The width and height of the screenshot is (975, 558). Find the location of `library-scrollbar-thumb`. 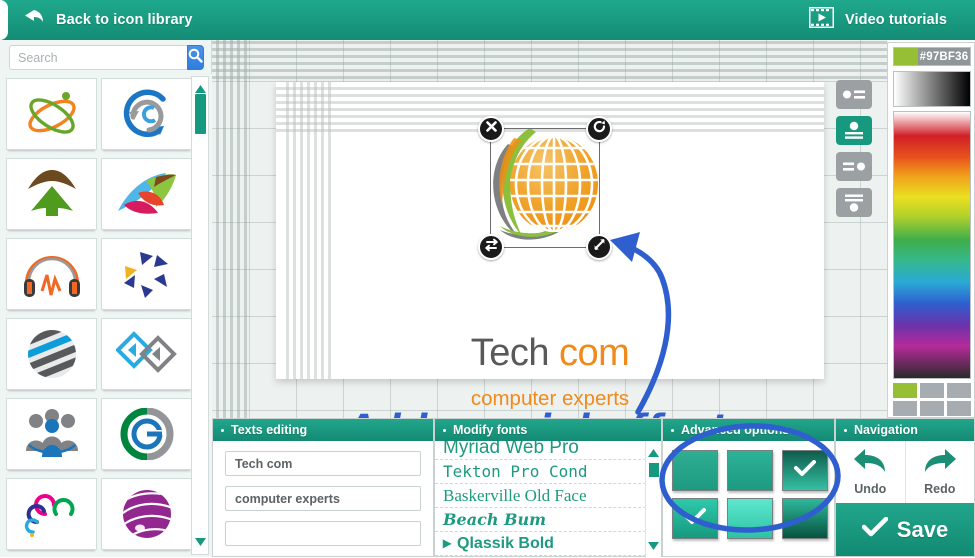

library-scrollbar-thumb is located at coordinates (200, 114).